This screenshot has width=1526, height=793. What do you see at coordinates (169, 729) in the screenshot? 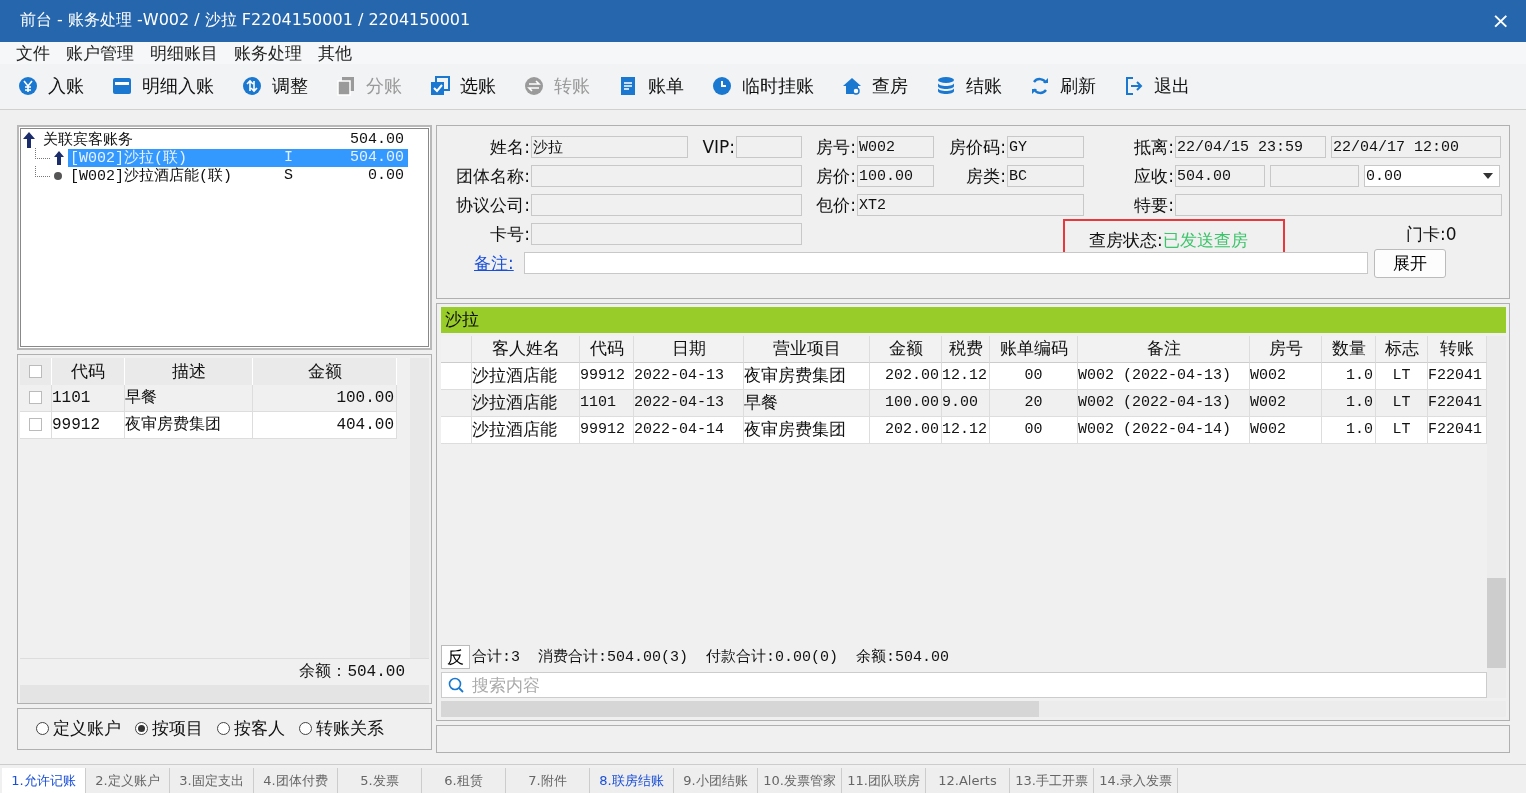
I see `radio-button: 按项目` at bounding box center [169, 729].